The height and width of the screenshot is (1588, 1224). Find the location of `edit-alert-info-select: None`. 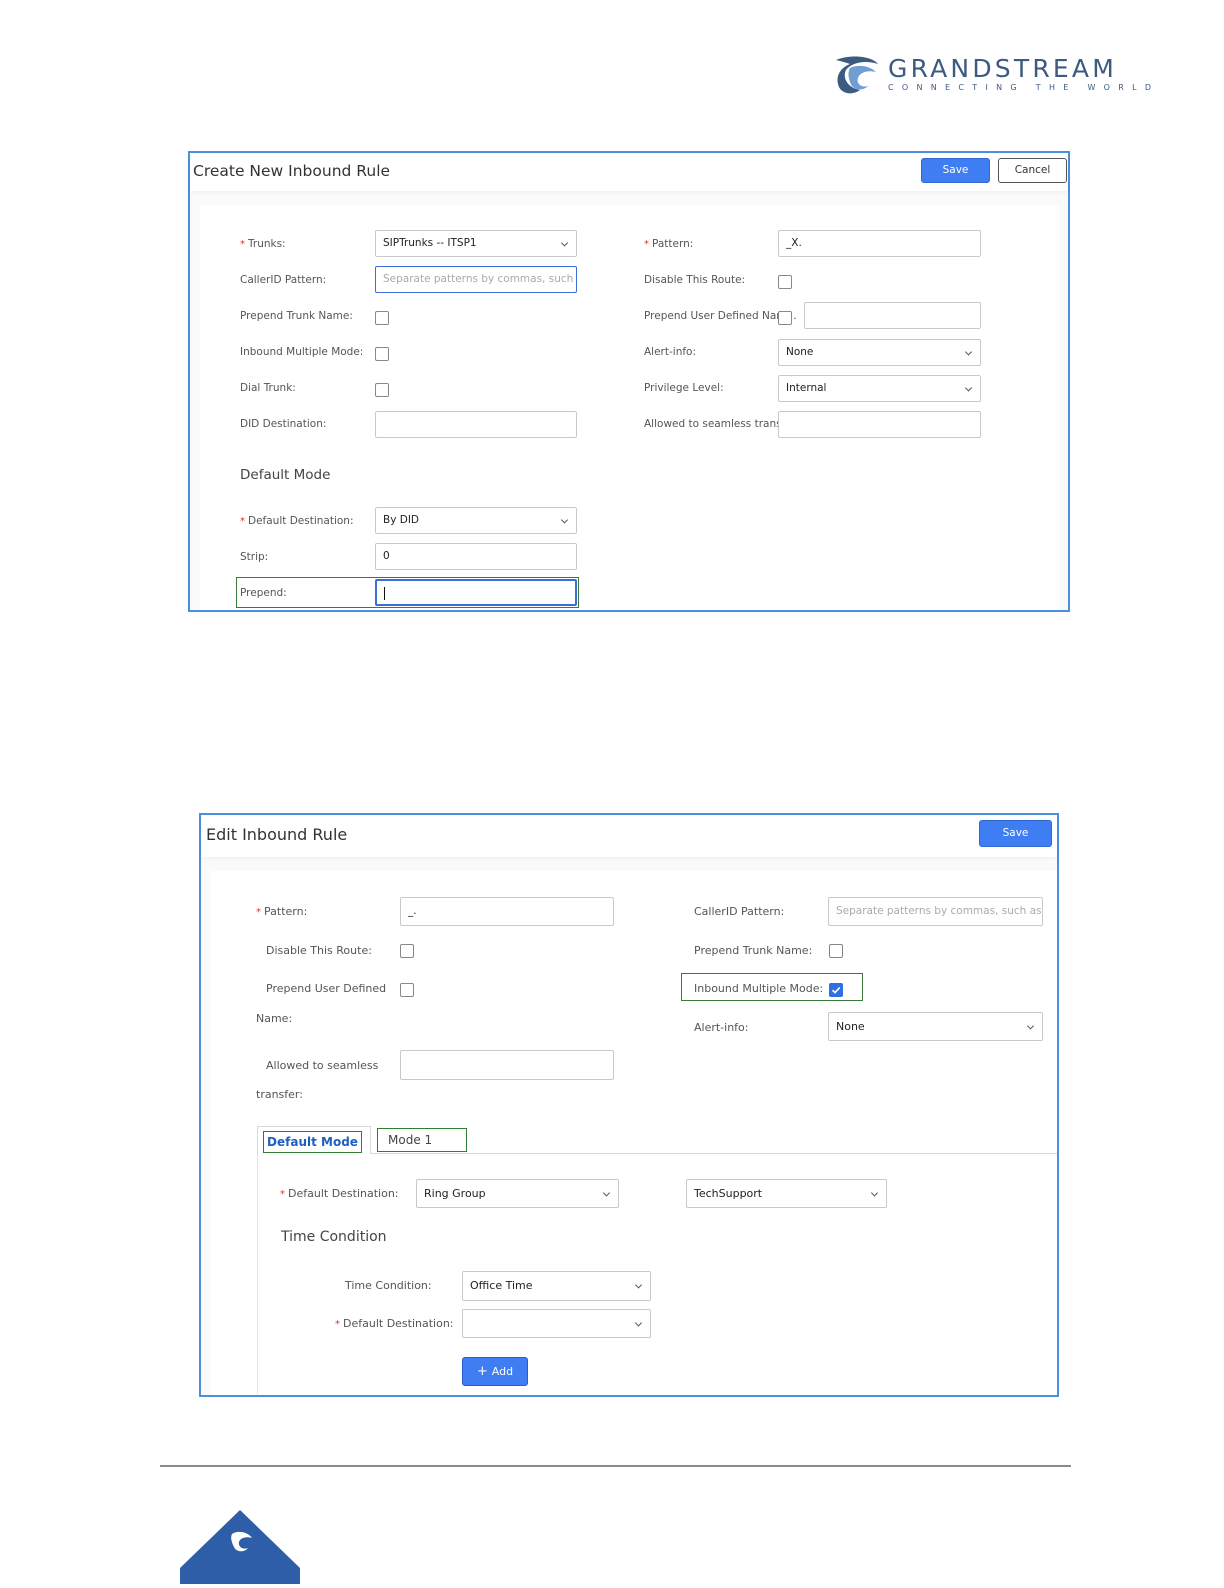

edit-alert-info-select: None is located at coordinates (935, 1026).